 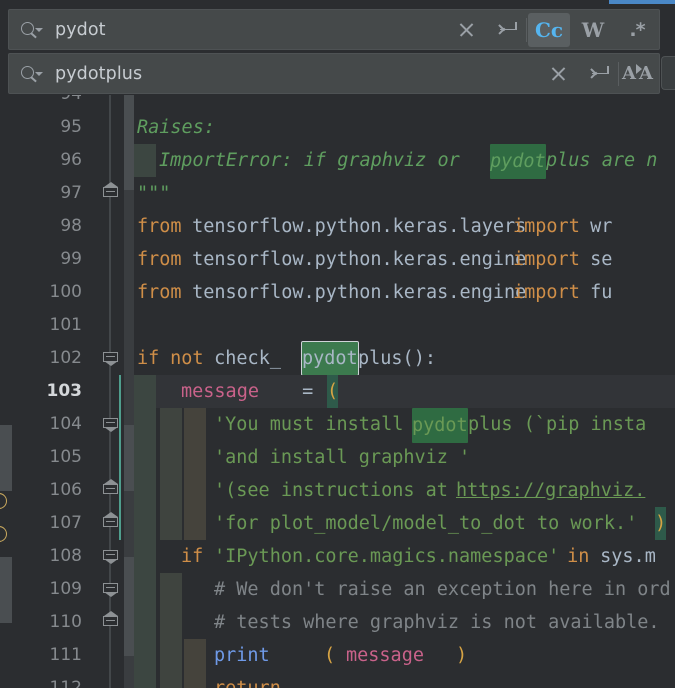 What do you see at coordinates (110, 391) in the screenshot?
I see `code-folding-gutter` at bounding box center [110, 391].